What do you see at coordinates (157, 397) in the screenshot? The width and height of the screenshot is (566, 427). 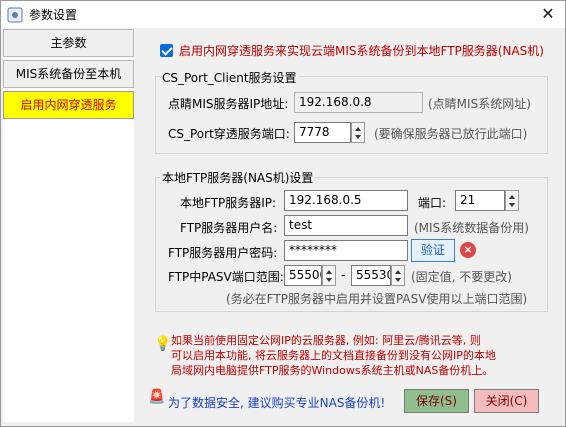 I see `alarm-icon: 🚨` at bounding box center [157, 397].